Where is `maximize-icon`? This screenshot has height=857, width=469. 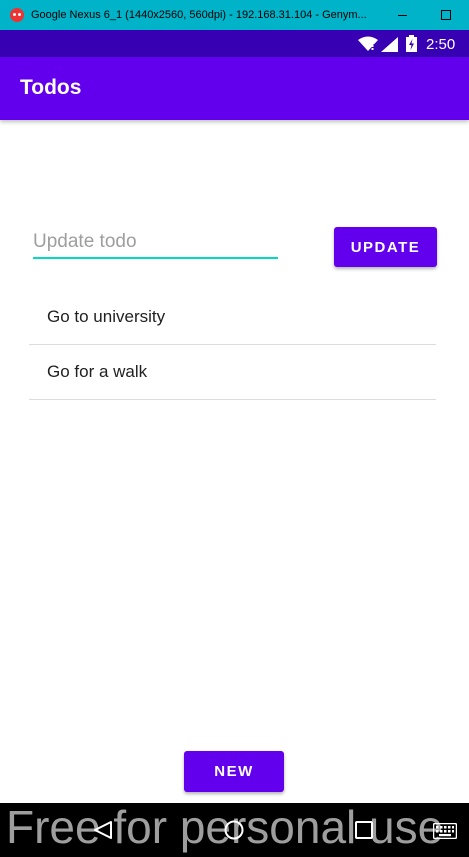
maximize-icon is located at coordinates (446, 15).